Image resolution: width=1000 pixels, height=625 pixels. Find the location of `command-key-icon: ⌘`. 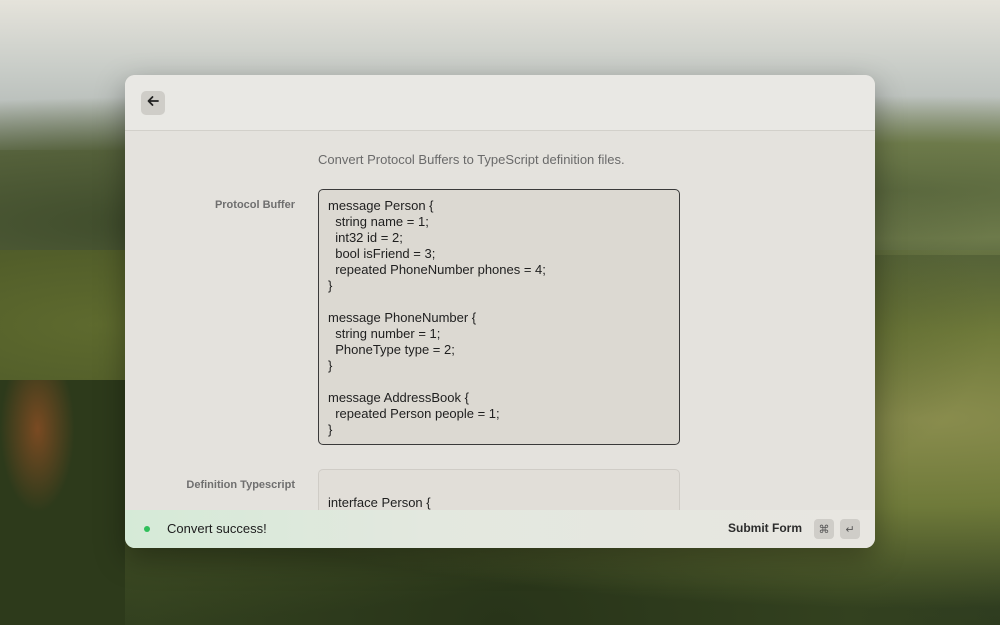

command-key-icon: ⌘ is located at coordinates (824, 529).